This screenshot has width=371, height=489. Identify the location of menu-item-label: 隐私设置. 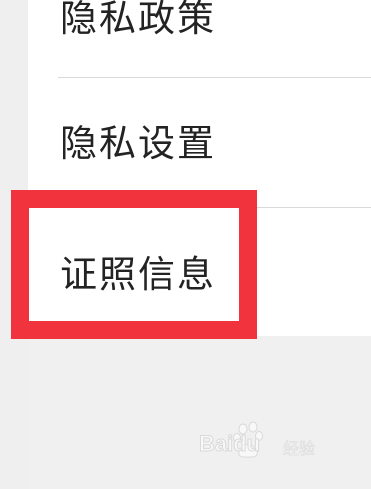
(138, 143).